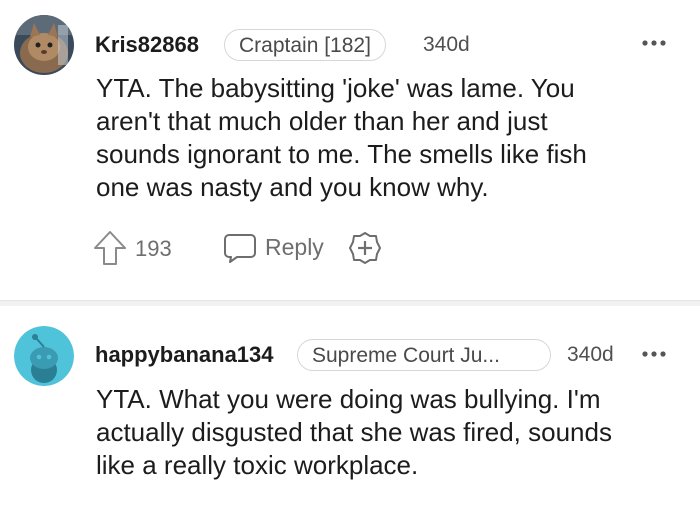  I want to click on reply-label: Reply, so click(294, 247).